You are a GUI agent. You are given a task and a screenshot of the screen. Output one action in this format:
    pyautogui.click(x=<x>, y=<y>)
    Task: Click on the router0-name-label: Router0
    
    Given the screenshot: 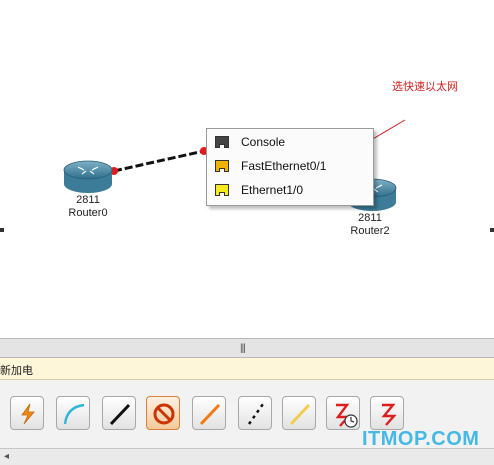 What is the action you would take?
    pyautogui.click(x=88, y=213)
    